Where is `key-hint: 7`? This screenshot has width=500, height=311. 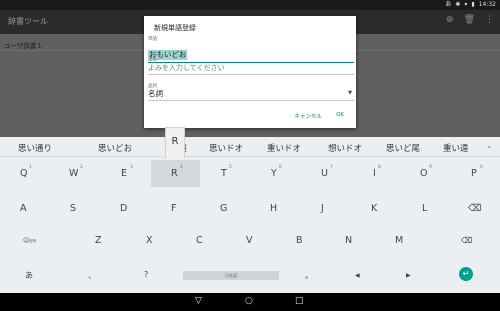
key-hint: 7 is located at coordinates (331, 167).